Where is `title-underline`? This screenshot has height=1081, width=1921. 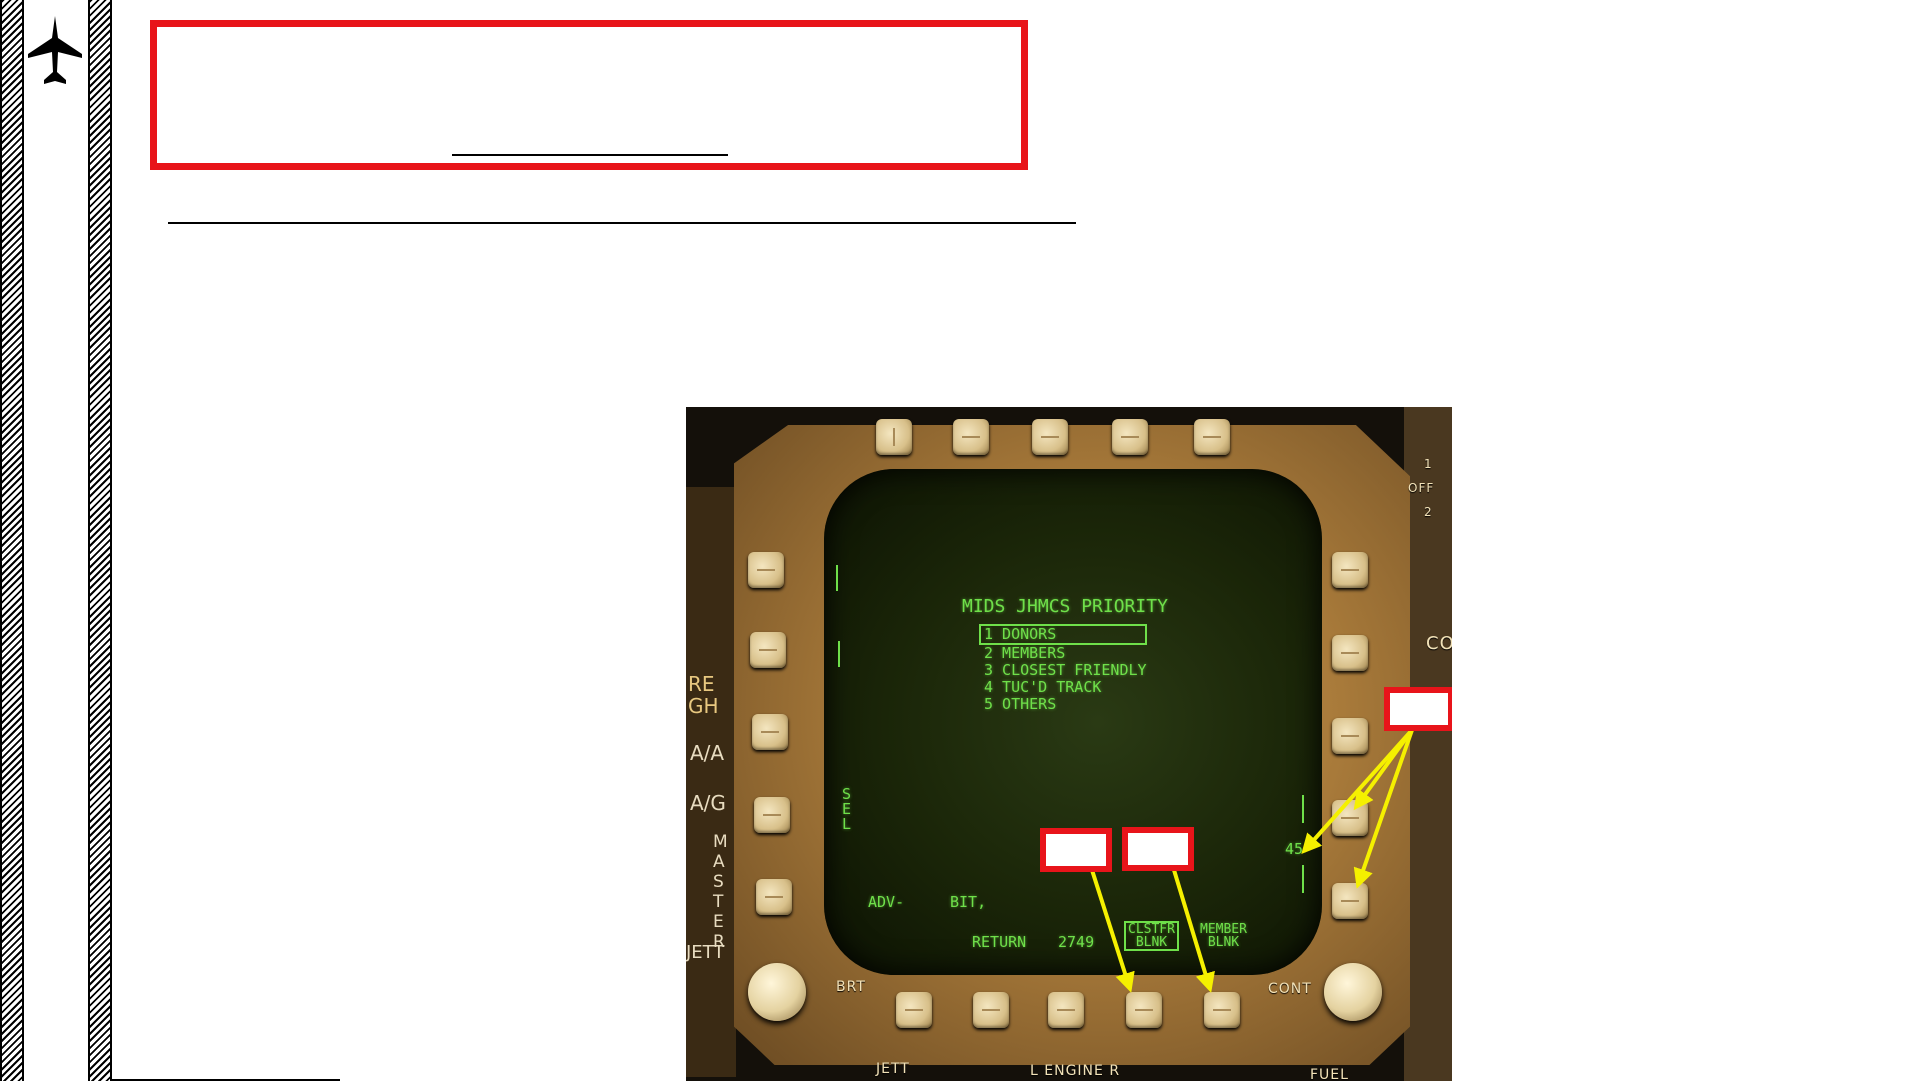
title-underline is located at coordinates (590, 155).